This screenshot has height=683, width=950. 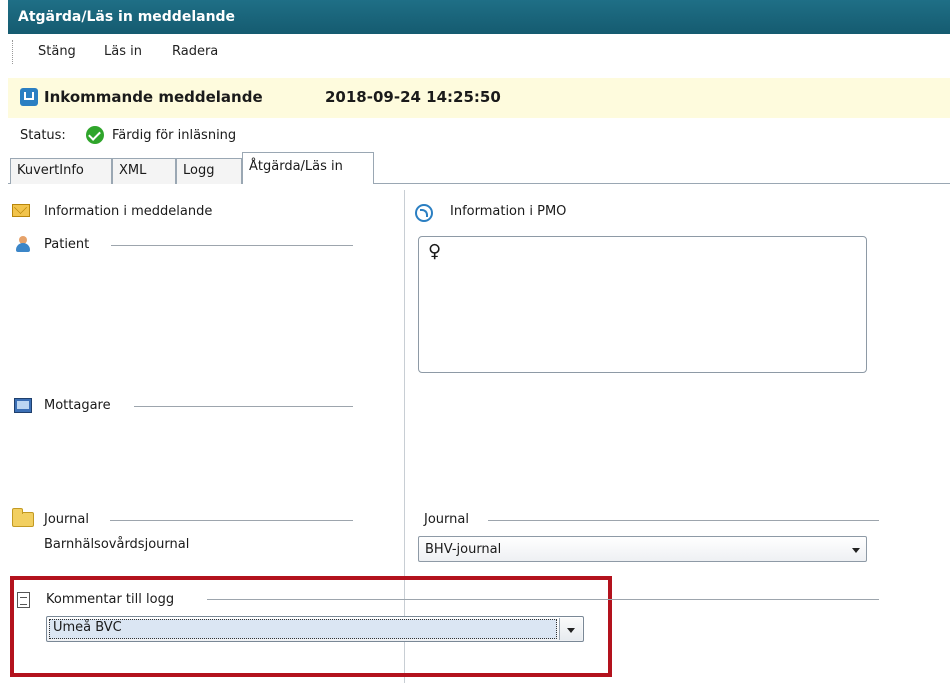 I want to click on menu-delete: Radera, so click(x=195, y=51).